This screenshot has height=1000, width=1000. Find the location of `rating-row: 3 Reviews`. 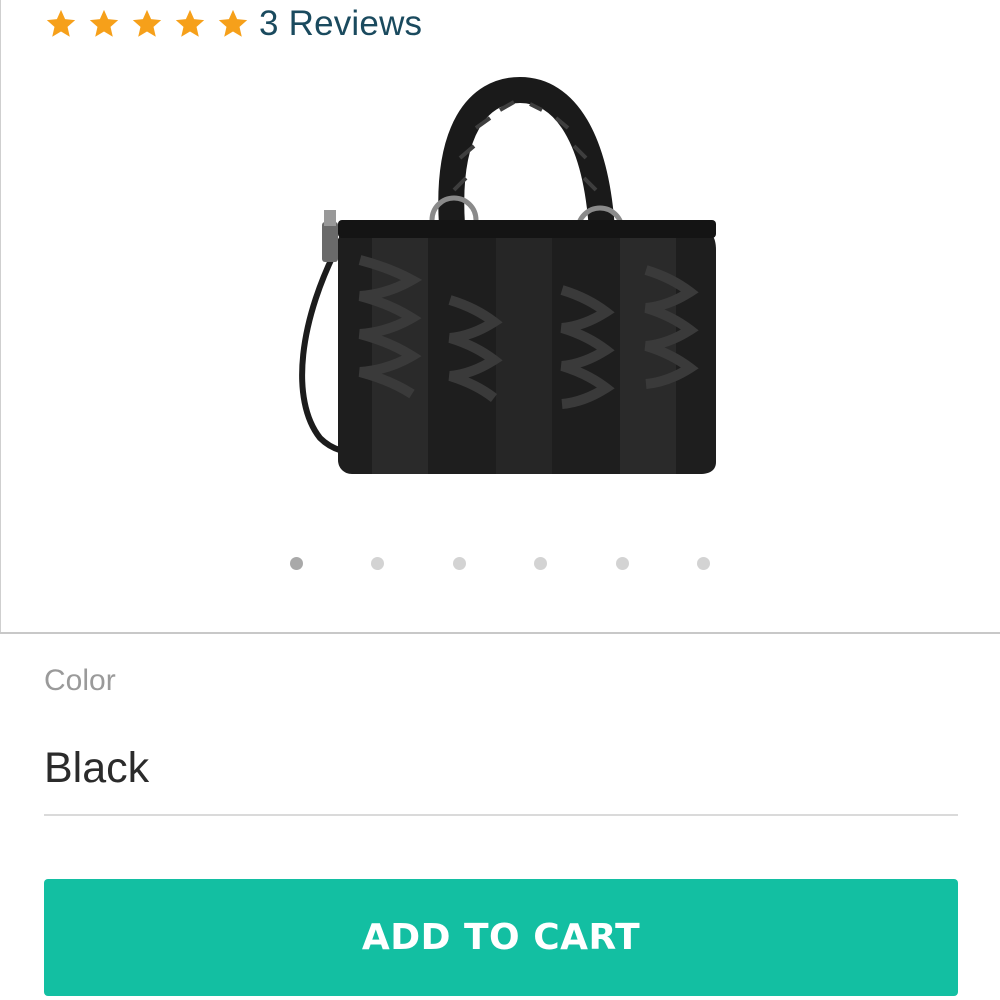

rating-row: 3 Reviews is located at coordinates (233, 24).